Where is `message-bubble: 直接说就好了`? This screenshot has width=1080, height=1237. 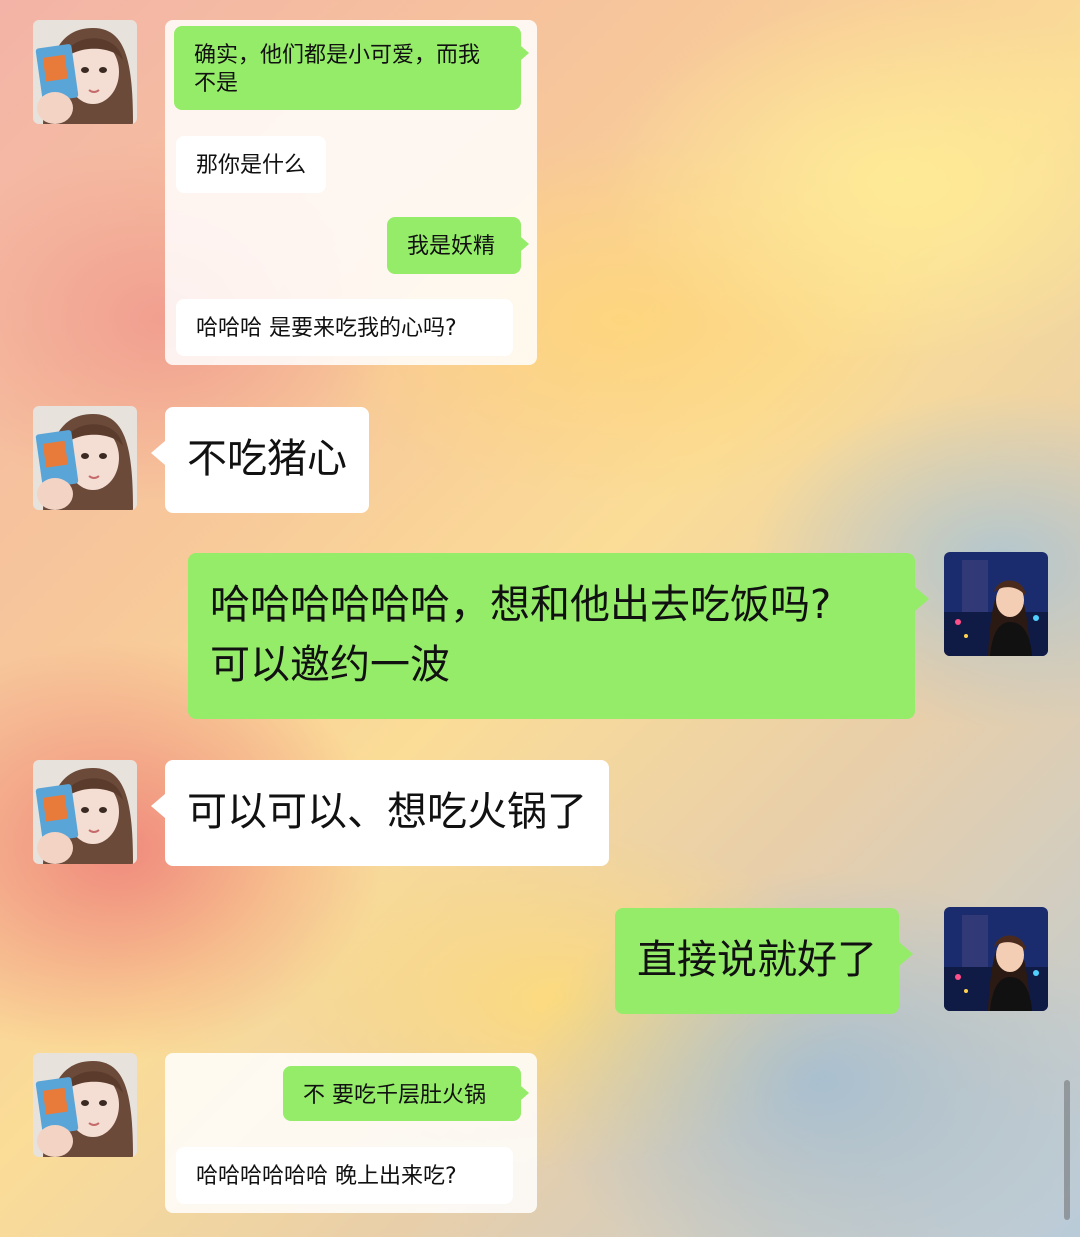
message-bubble: 直接说就好了 is located at coordinates (764, 961).